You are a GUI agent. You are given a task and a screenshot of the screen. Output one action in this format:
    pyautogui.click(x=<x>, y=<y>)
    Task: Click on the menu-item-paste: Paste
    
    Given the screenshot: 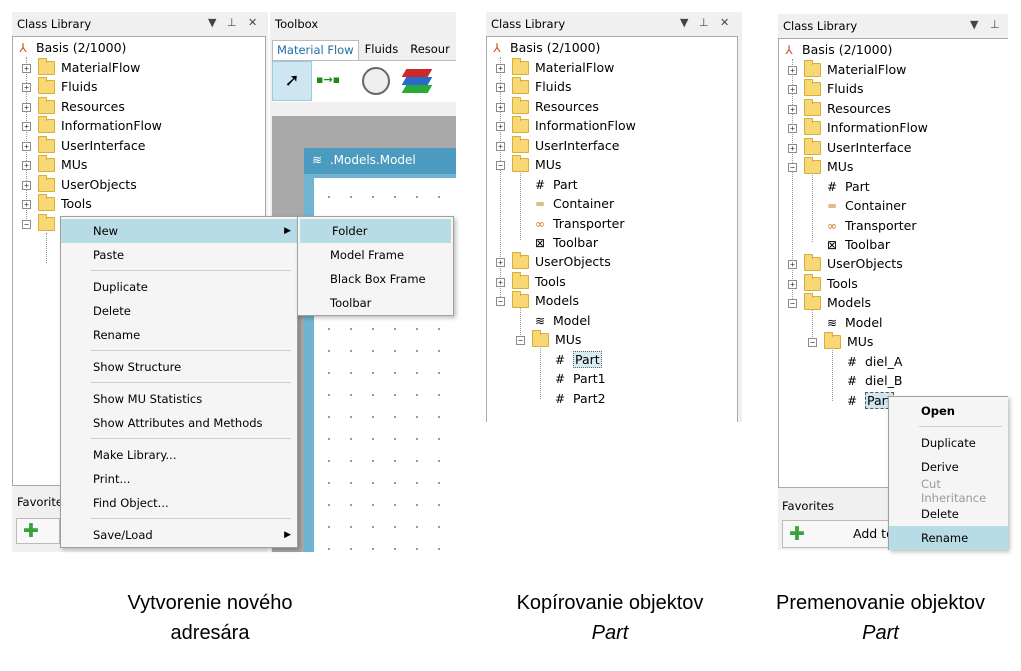 What is the action you would take?
    pyautogui.click(x=179, y=255)
    